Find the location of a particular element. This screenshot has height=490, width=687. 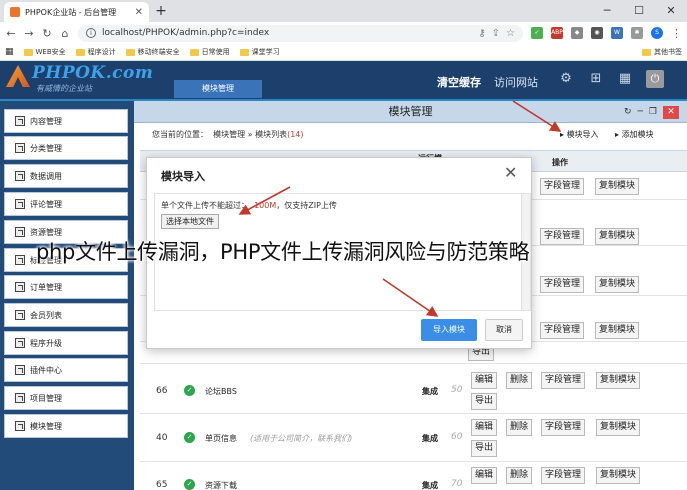

visit-site-link: 访问网站 is located at coordinates (516, 82).